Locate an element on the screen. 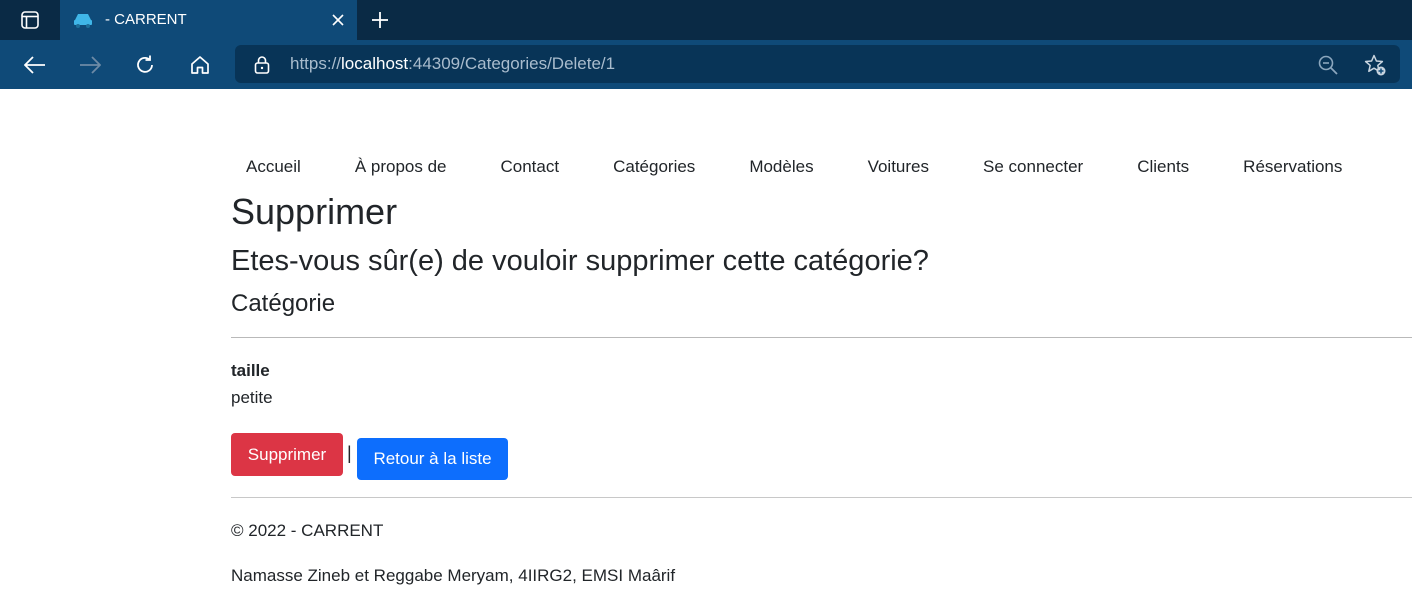  field-value: petite is located at coordinates (252, 397).